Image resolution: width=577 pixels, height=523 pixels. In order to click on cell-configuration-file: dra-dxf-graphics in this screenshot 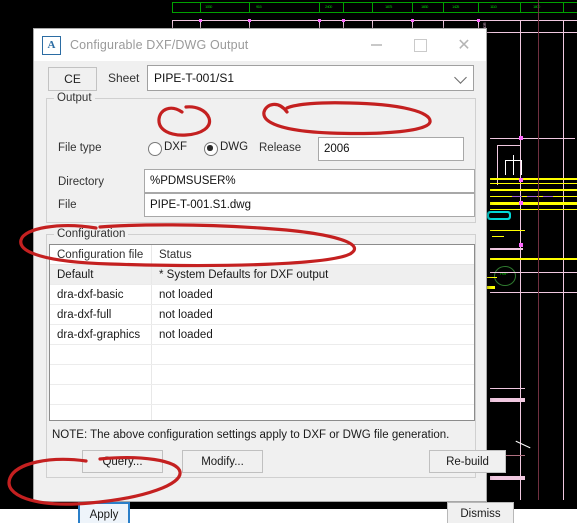, I will do `click(101, 334)`.